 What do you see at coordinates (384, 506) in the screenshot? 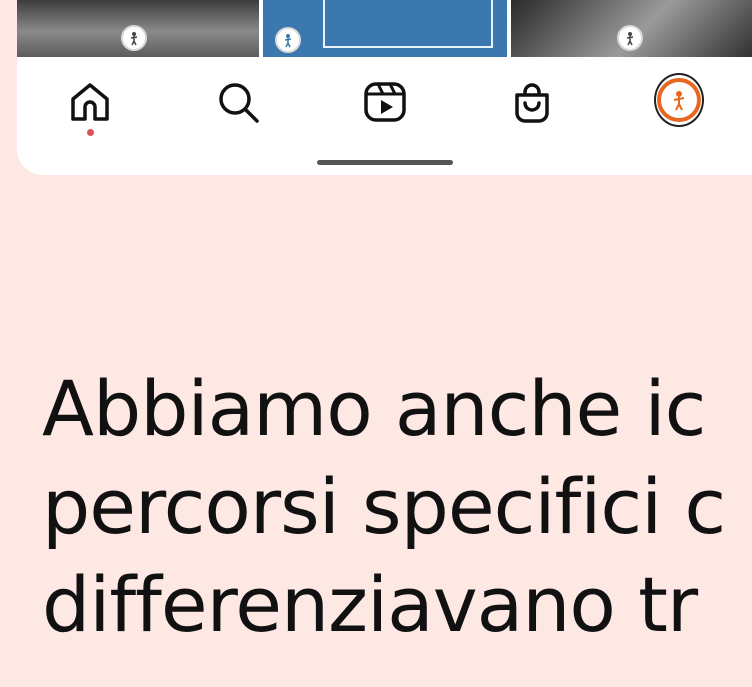
I see `caption-line: percorsi specifici c` at bounding box center [384, 506].